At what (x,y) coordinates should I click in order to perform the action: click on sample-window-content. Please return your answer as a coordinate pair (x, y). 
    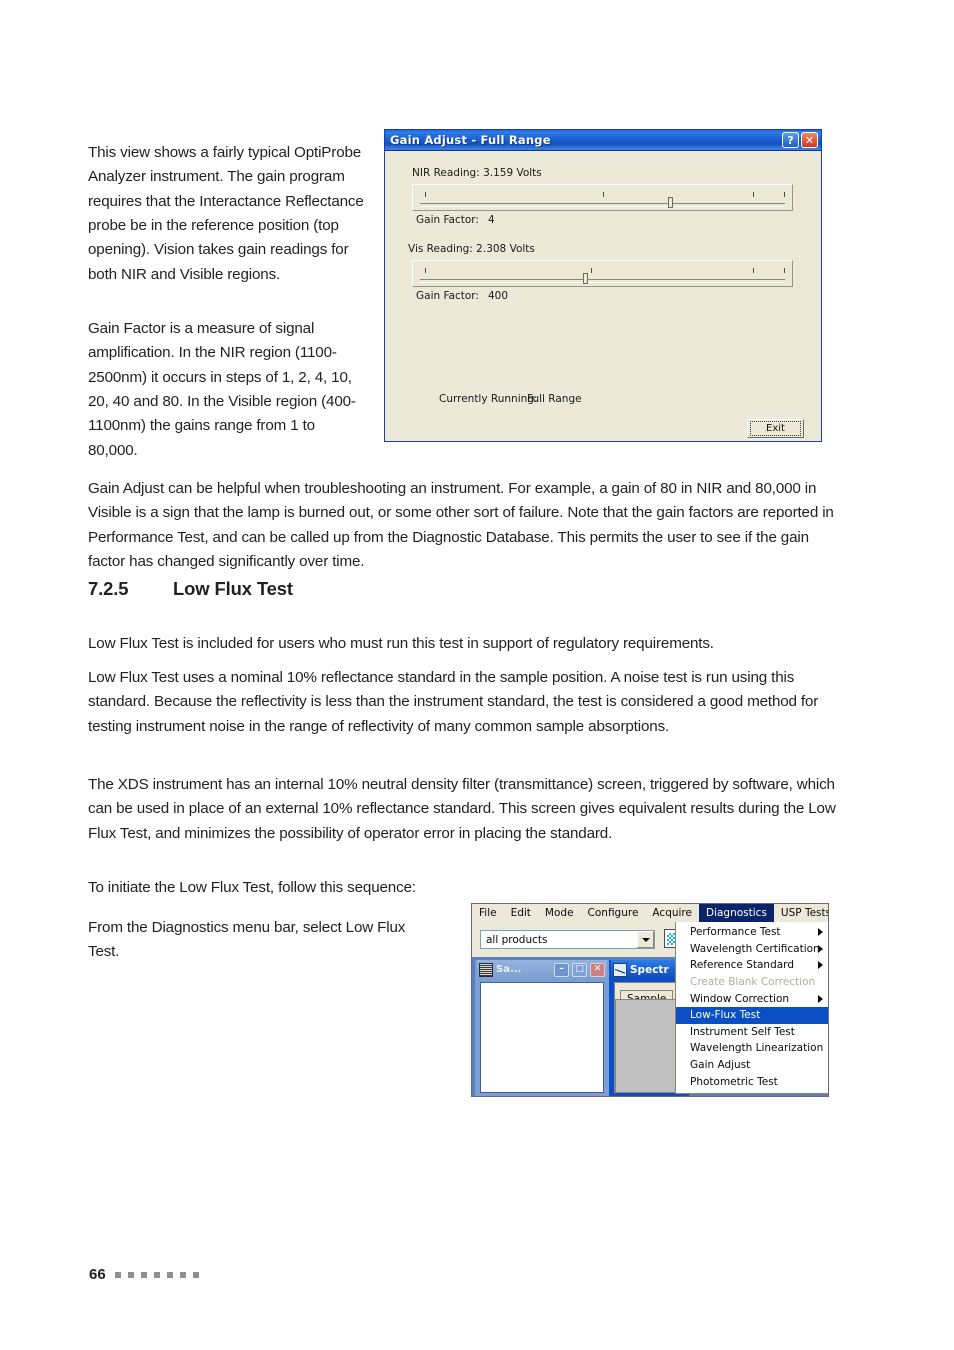
    Looking at the image, I should click on (542, 1037).